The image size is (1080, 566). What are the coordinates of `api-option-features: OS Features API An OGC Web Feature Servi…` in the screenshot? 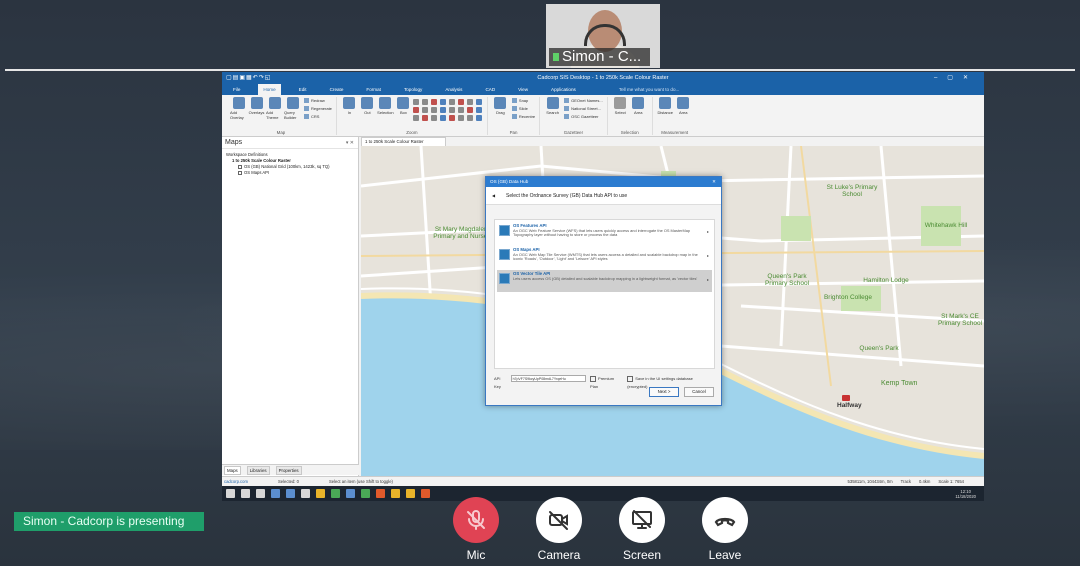 It's located at (604, 233).